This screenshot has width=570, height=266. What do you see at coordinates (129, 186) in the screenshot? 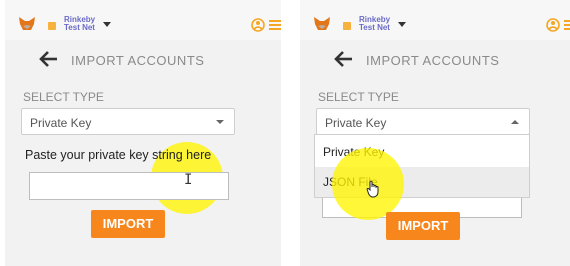
I see `private-key-input` at bounding box center [129, 186].